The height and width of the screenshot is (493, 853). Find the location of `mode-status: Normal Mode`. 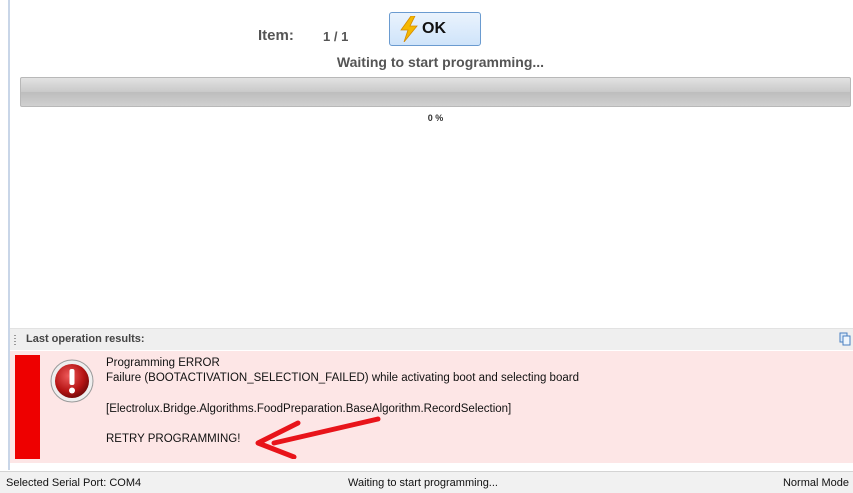

mode-status: Normal Mode is located at coordinates (815, 483).